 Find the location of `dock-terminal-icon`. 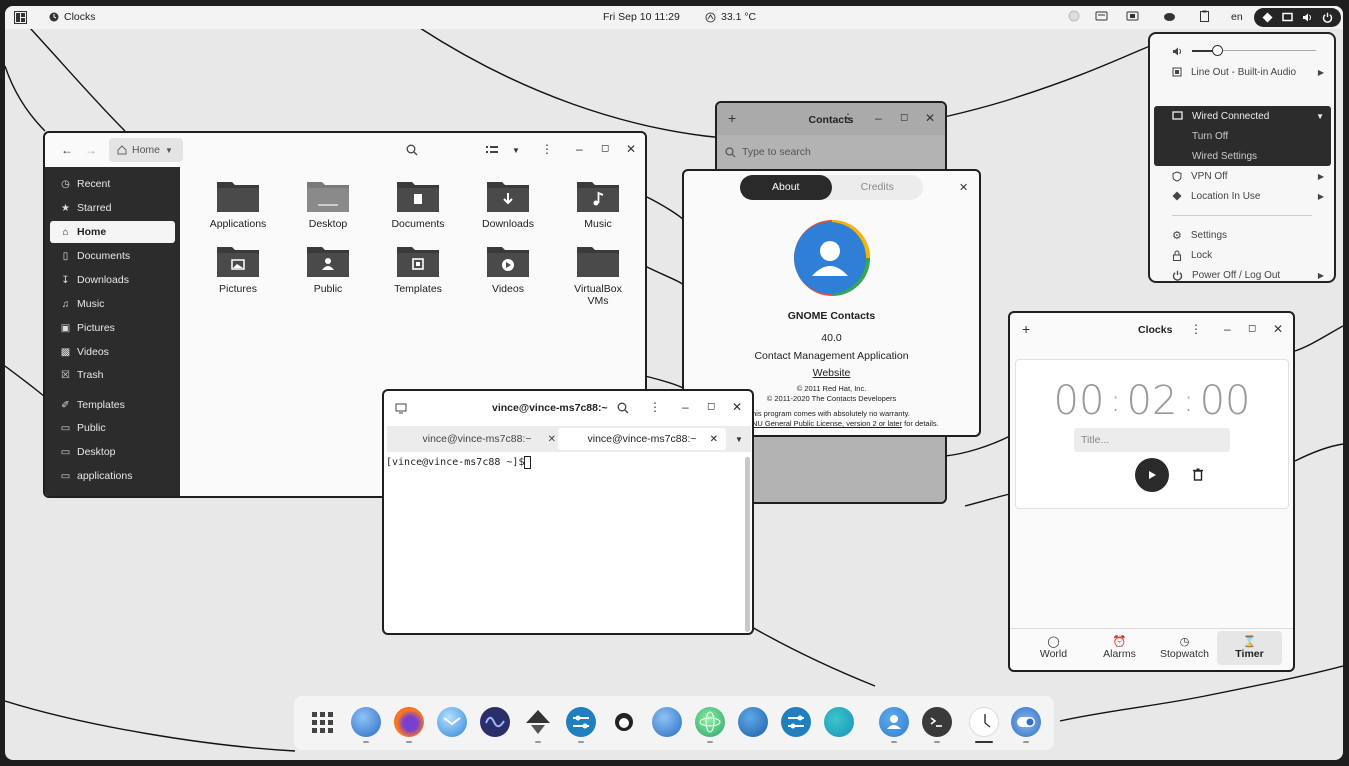

dock-terminal-icon is located at coordinates (937, 722).